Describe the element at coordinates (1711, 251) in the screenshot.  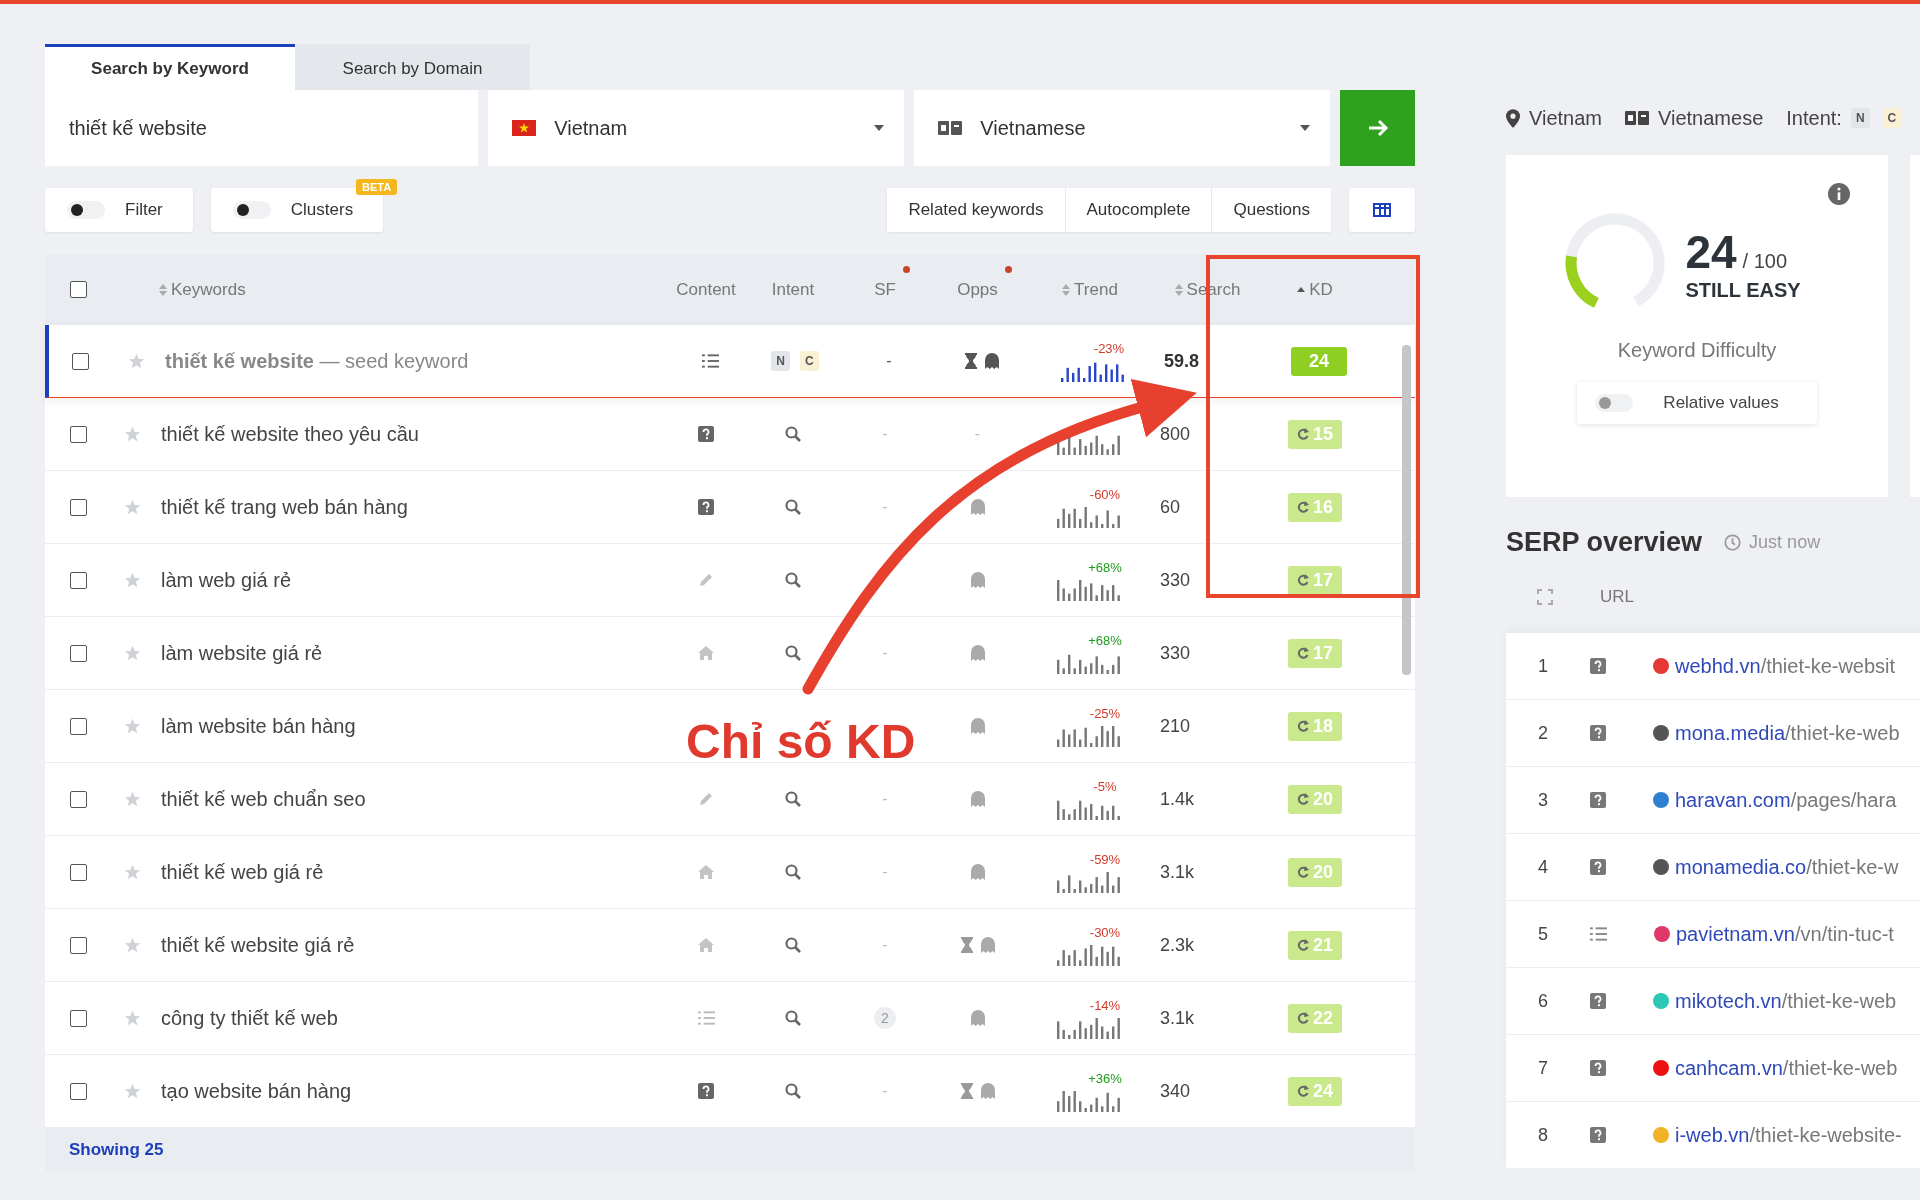
I see `difficulty-score: 24` at that location.